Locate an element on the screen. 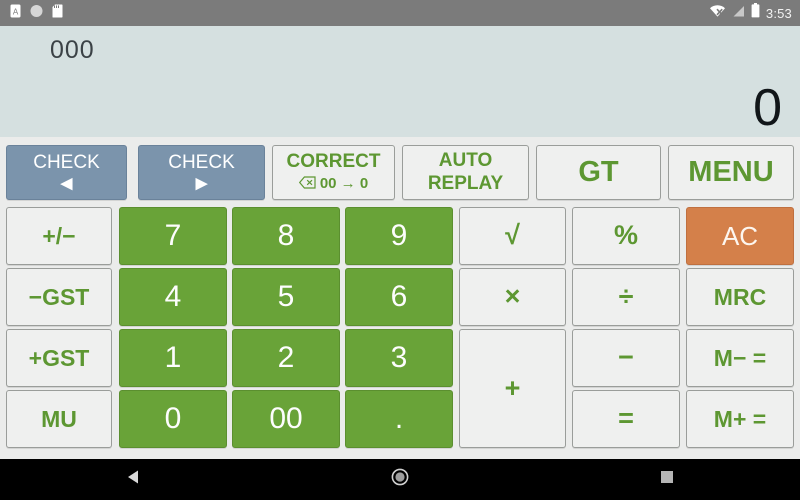 The width and height of the screenshot is (800, 500). android-navigation-bar is located at coordinates (400, 479).